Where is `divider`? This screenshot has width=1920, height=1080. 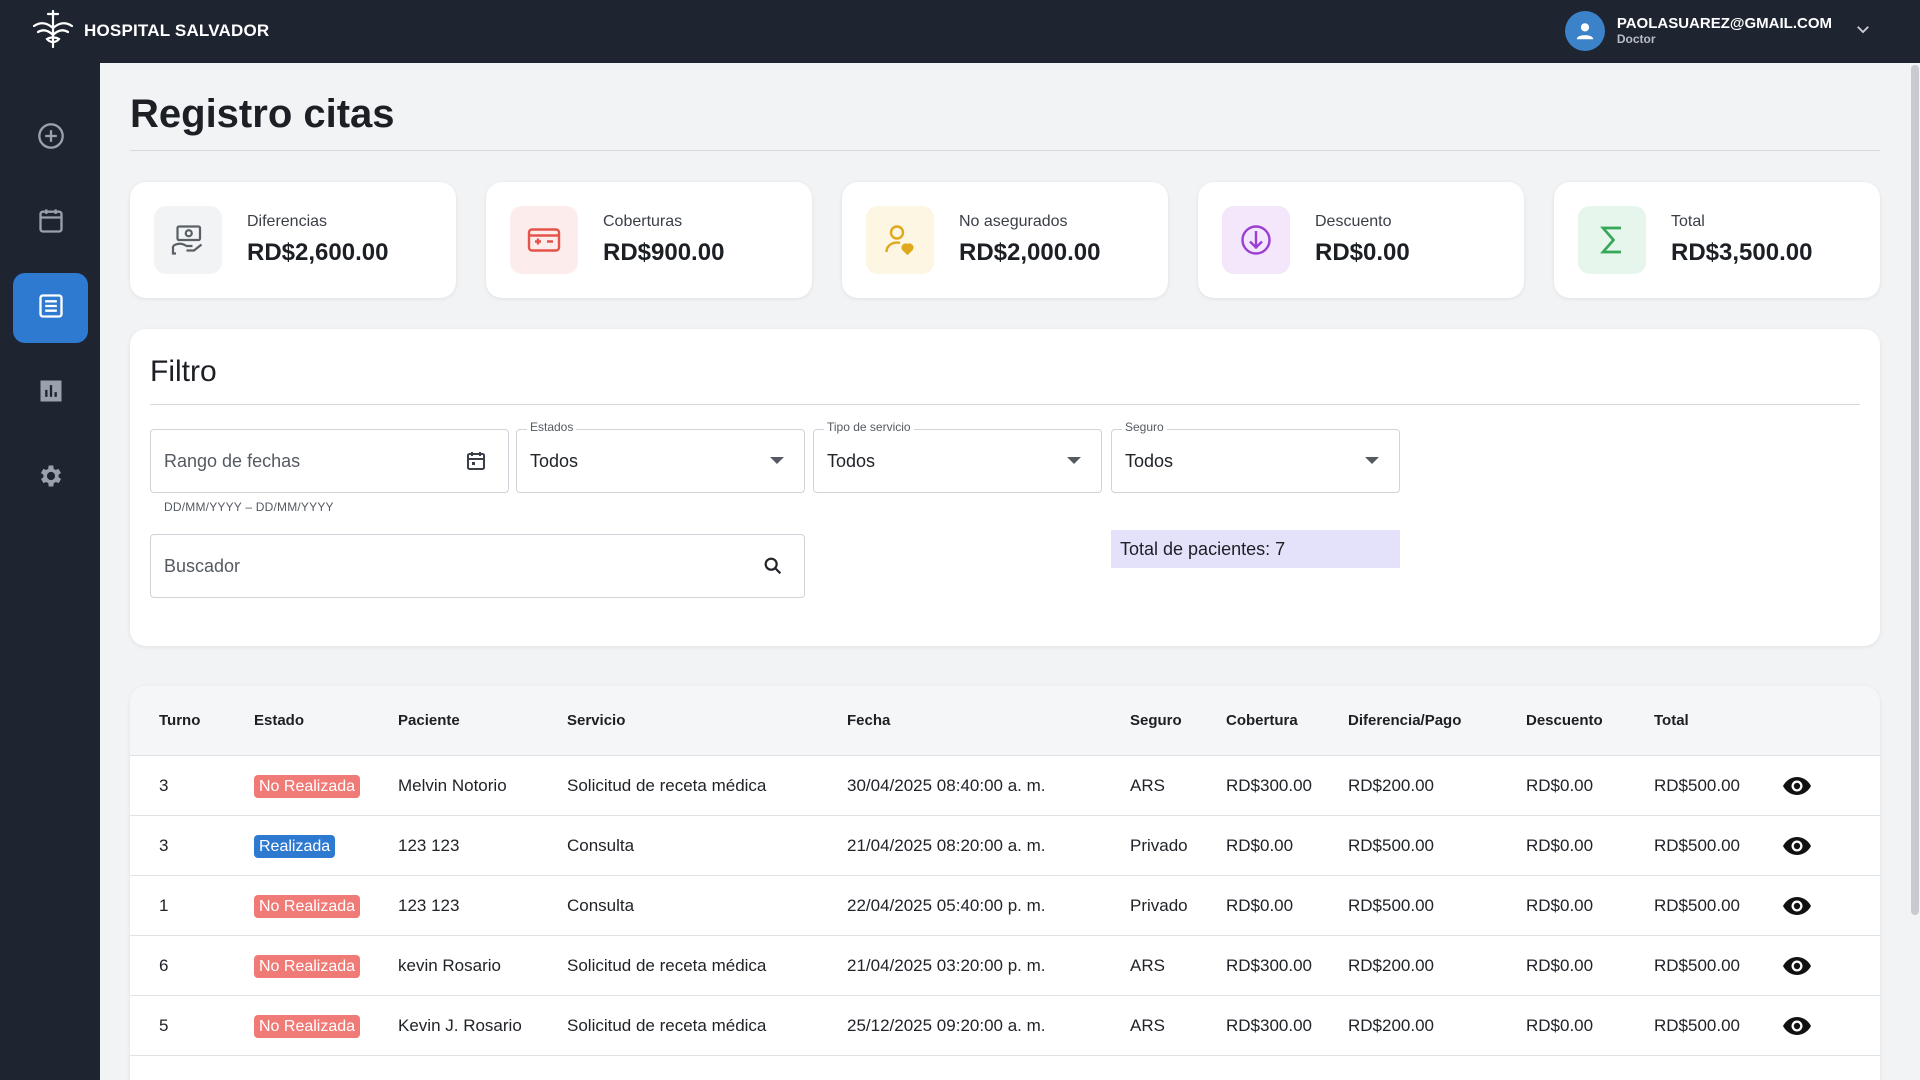 divider is located at coordinates (1005, 150).